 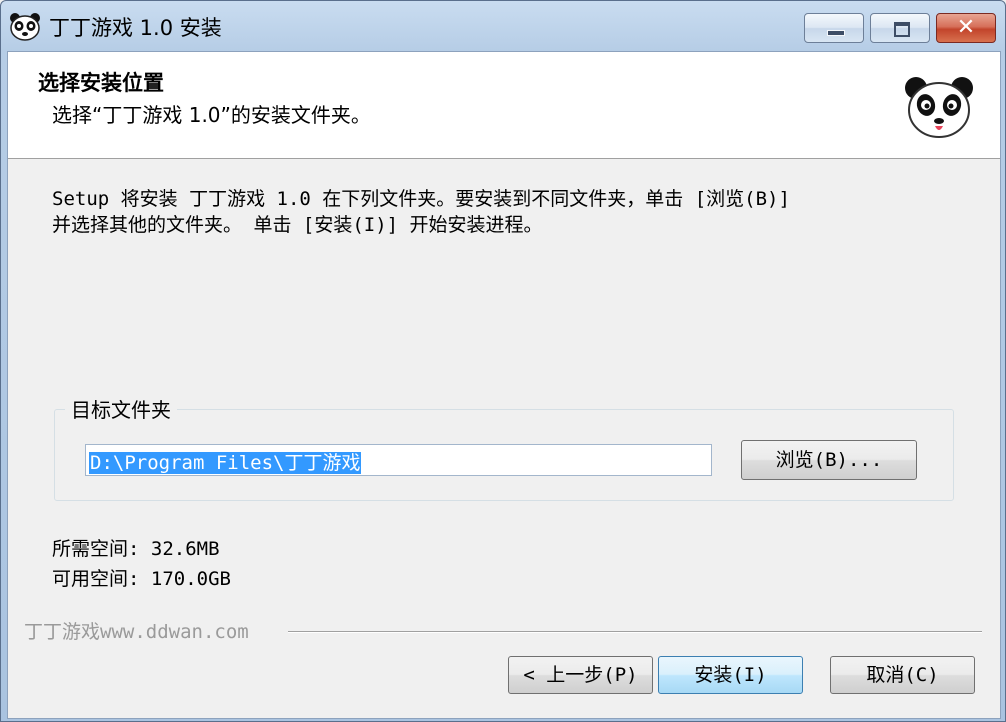 What do you see at coordinates (503, 26) in the screenshot?
I see `title-bar: 丁丁游戏 1.0 安装 ✕` at bounding box center [503, 26].